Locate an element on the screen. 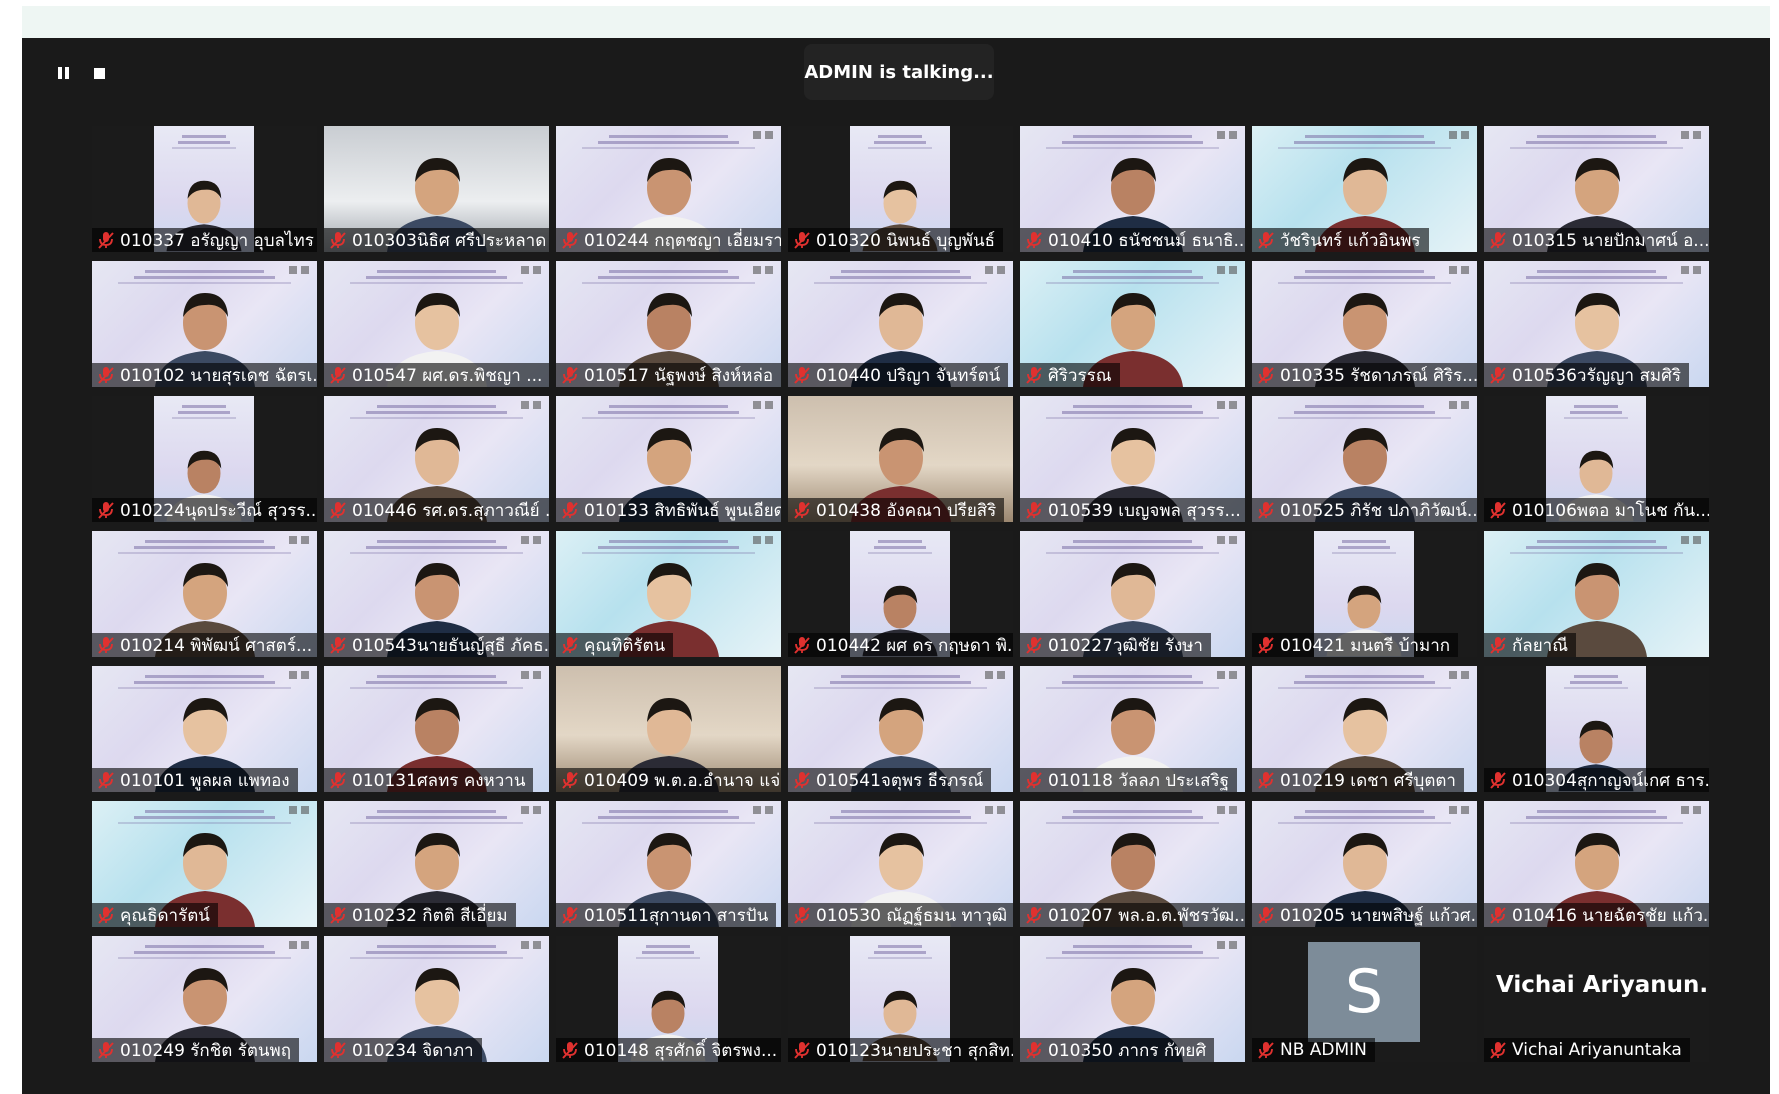  participant-name-label: Vichai Ariyanuntaka is located at coordinates (1587, 1050).